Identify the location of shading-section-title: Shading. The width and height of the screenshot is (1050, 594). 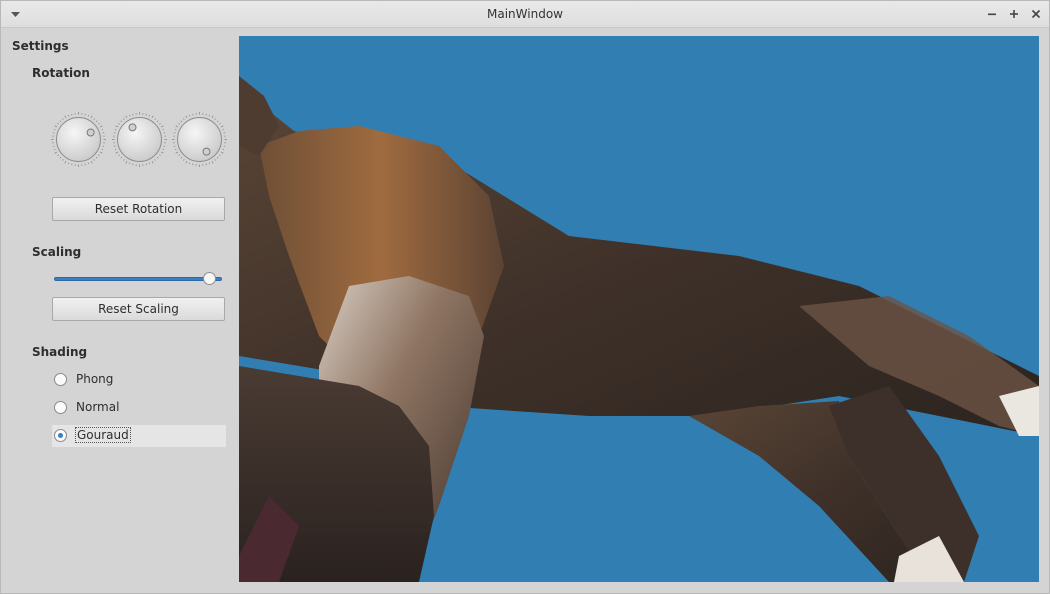
(60, 352).